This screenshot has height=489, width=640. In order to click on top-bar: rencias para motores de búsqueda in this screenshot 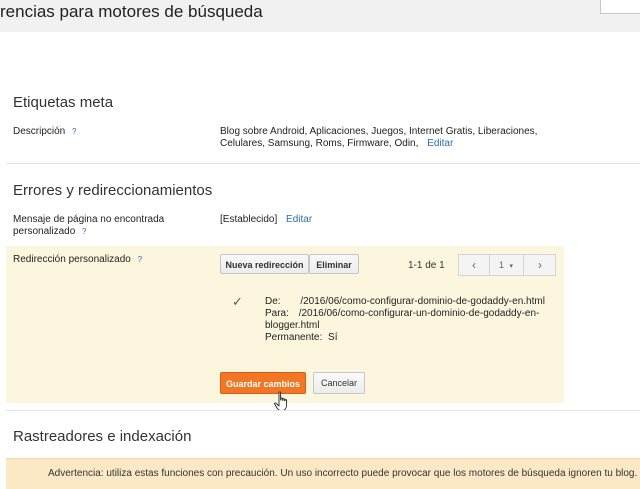, I will do `click(320, 16)`.